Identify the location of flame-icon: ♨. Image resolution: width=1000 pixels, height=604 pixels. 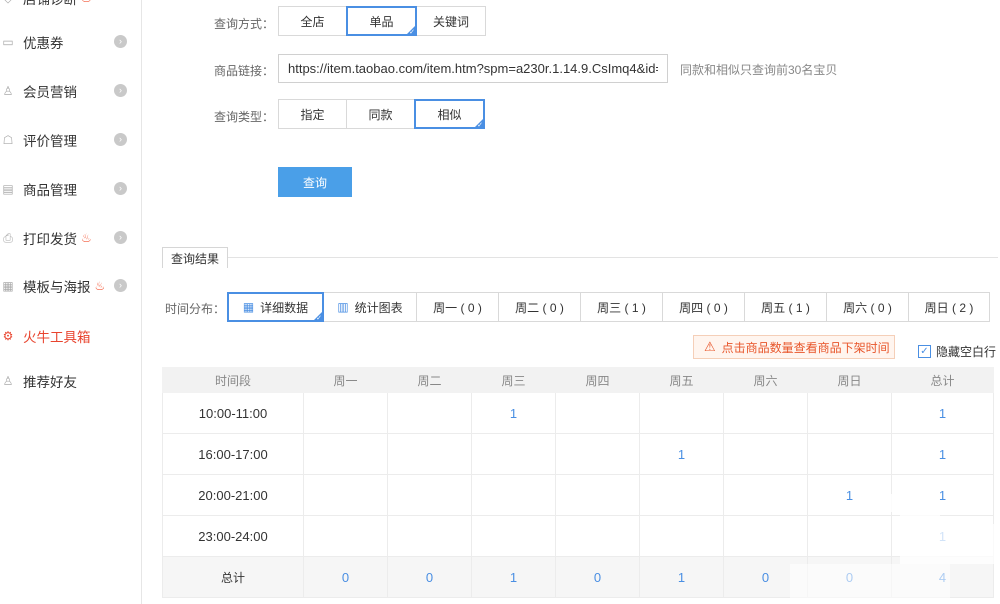
(86, 238).